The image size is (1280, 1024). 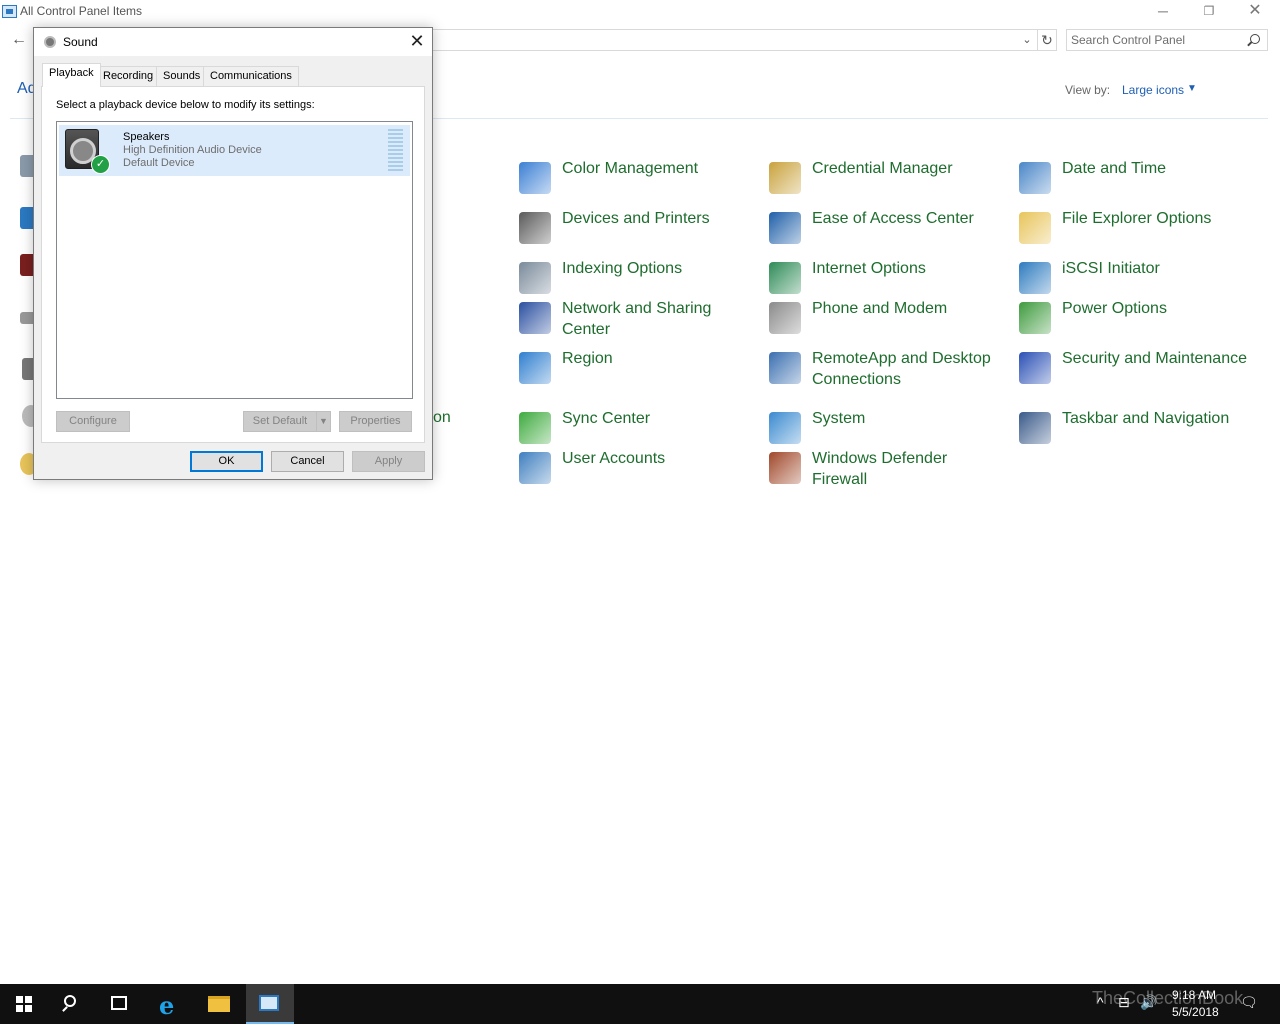 What do you see at coordinates (641, 430) in the screenshot?
I see `control-panel-item: Sync Center` at bounding box center [641, 430].